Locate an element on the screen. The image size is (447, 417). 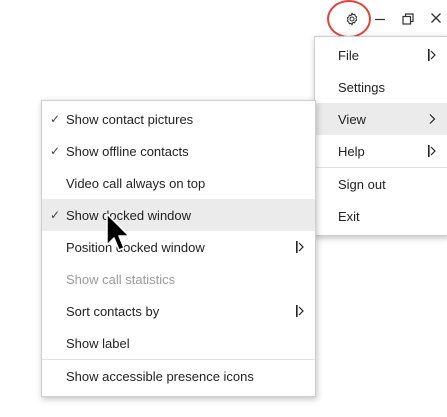
menu-item-sign-out: Sign out is located at coordinates (381, 184).